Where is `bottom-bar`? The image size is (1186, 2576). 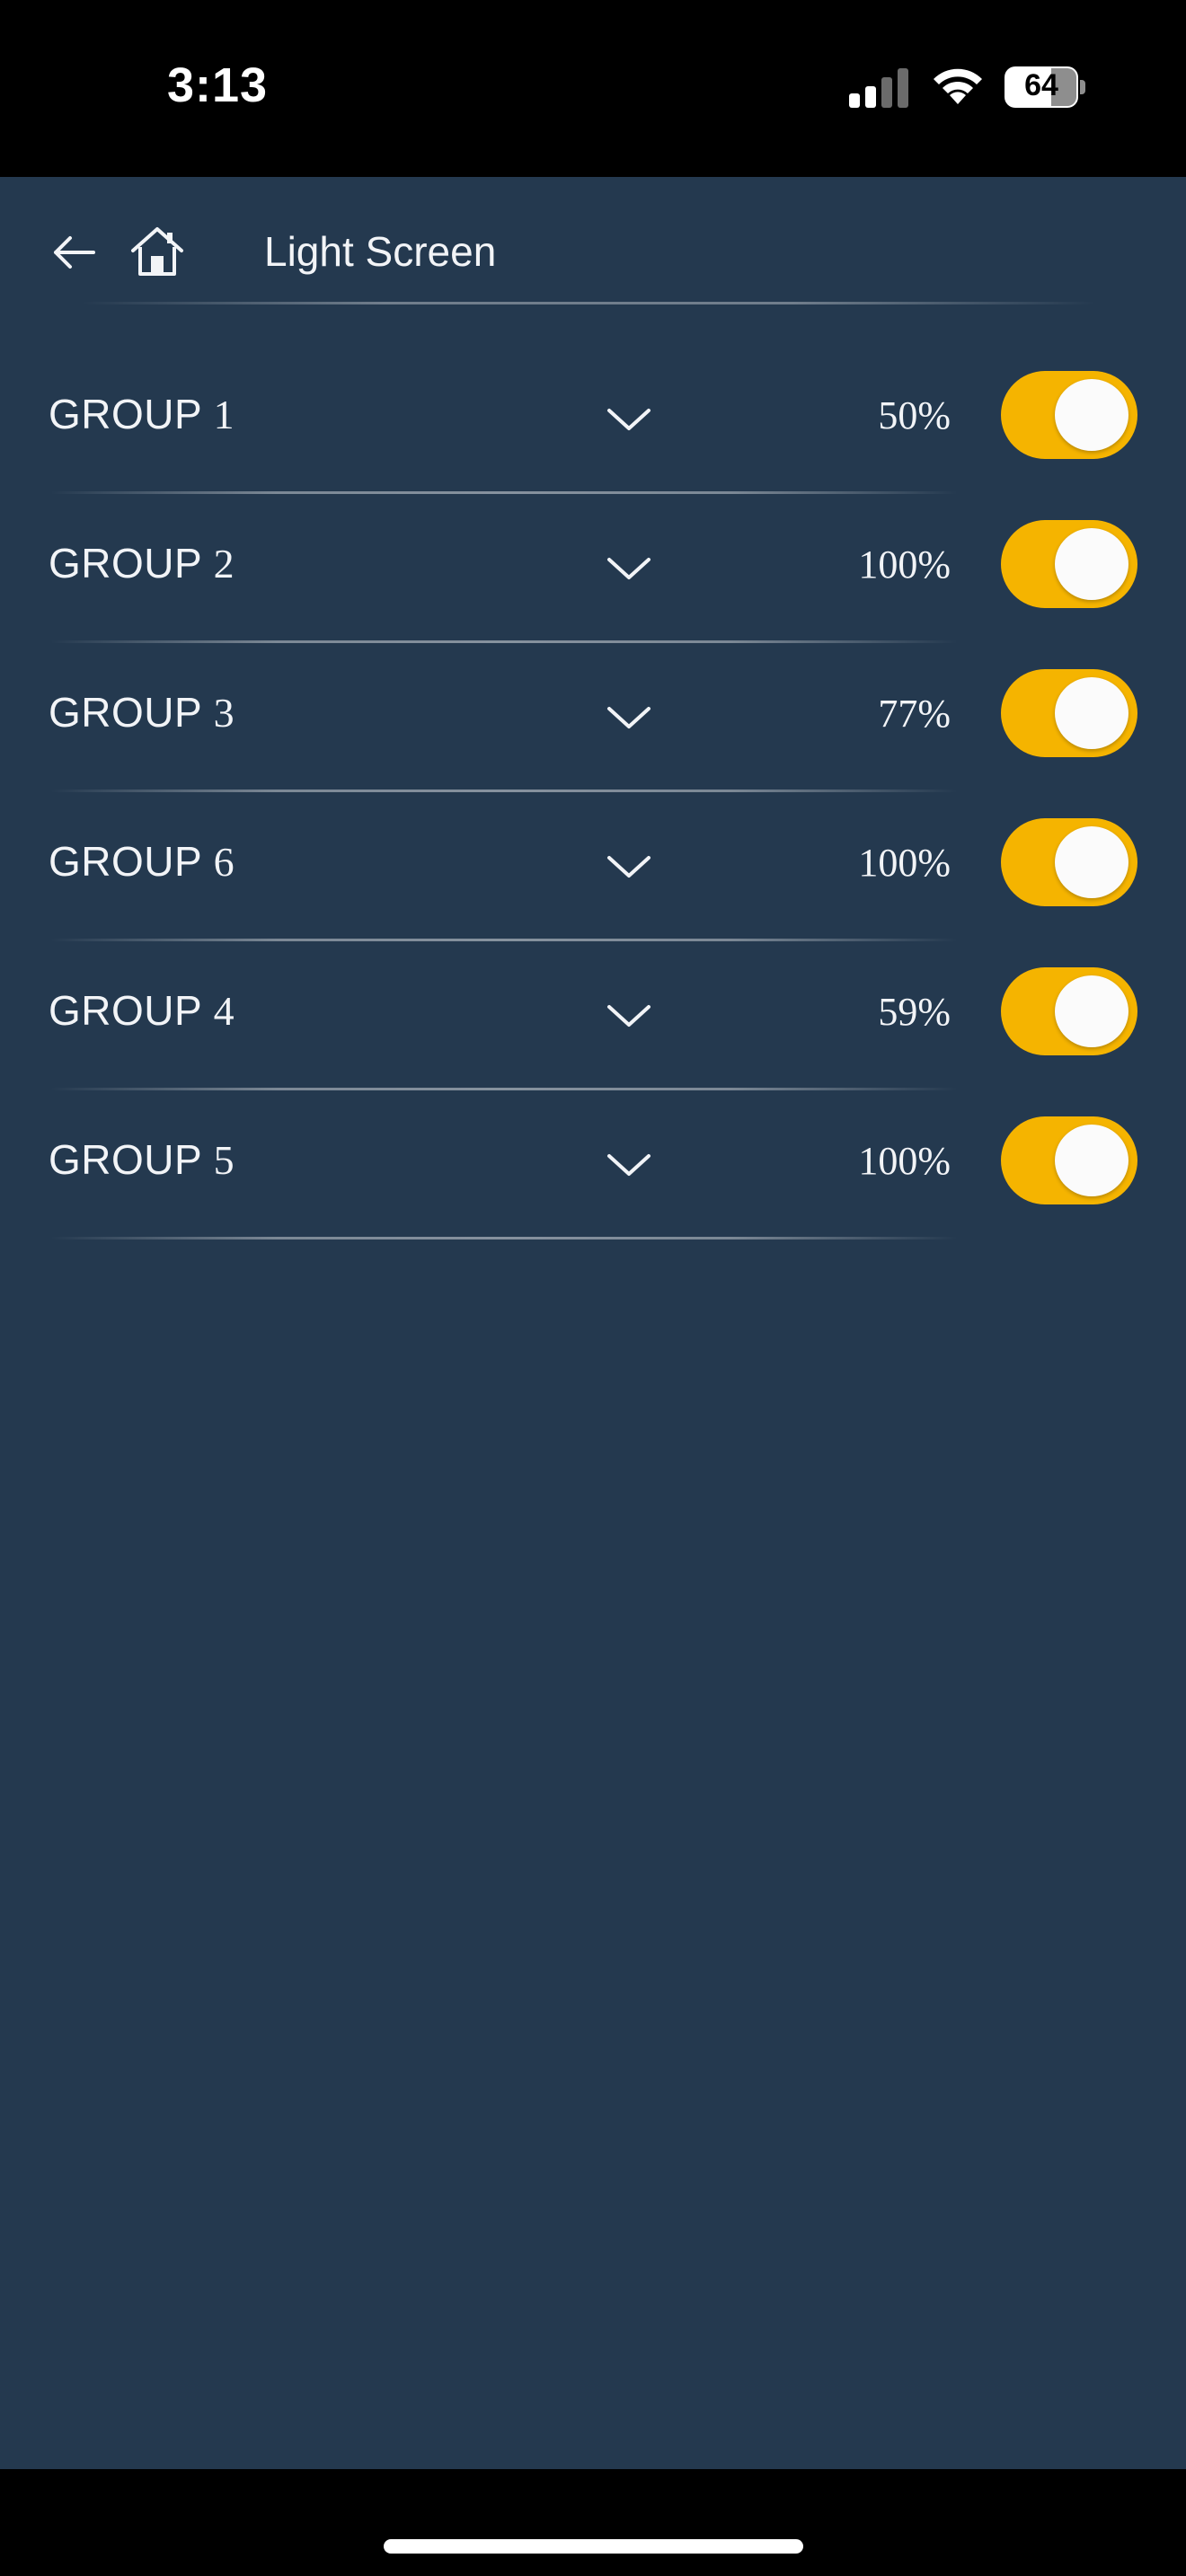 bottom-bar is located at coordinates (593, 2522).